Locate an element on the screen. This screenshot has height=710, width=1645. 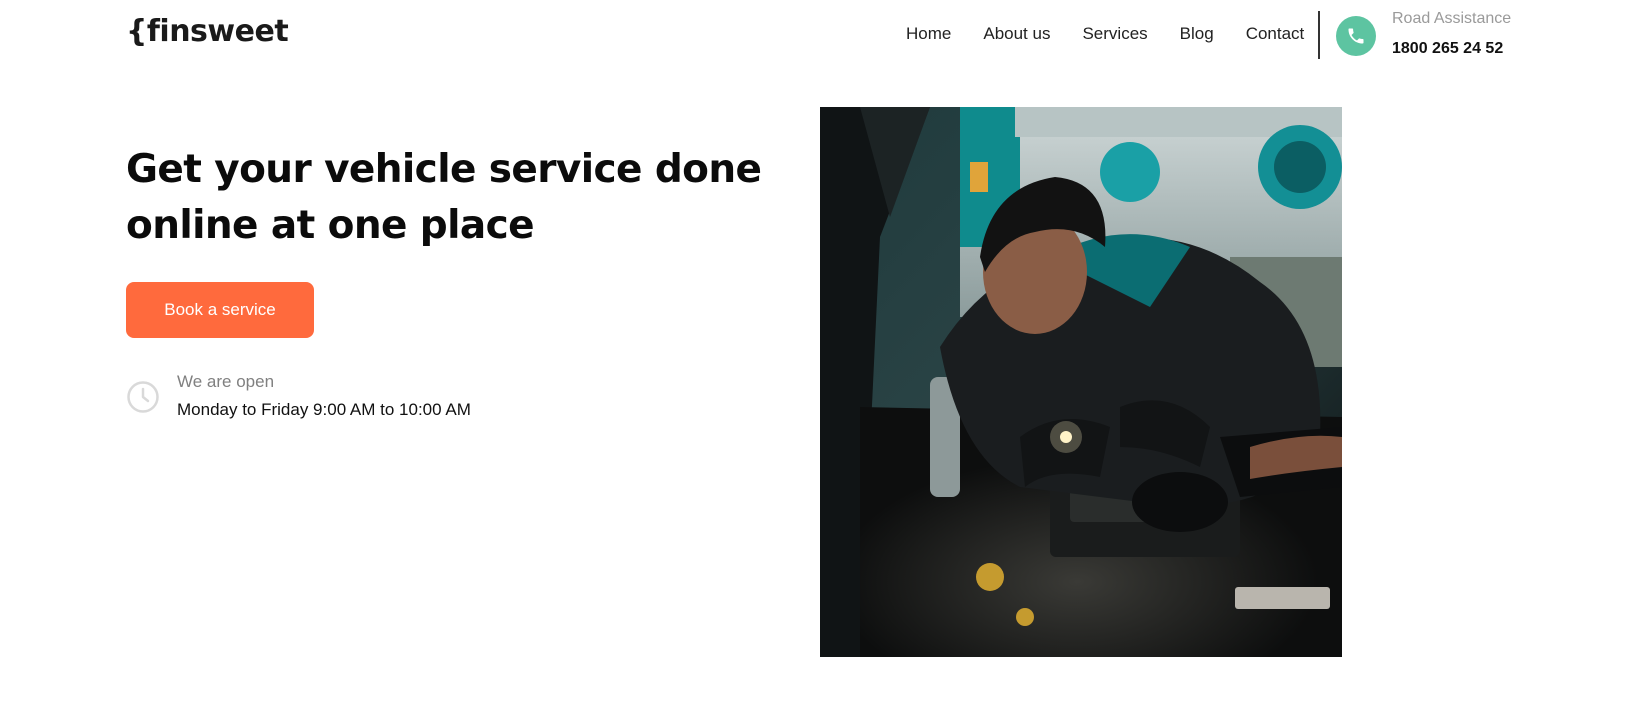
brand-logo: {finsweet is located at coordinates (207, 31).